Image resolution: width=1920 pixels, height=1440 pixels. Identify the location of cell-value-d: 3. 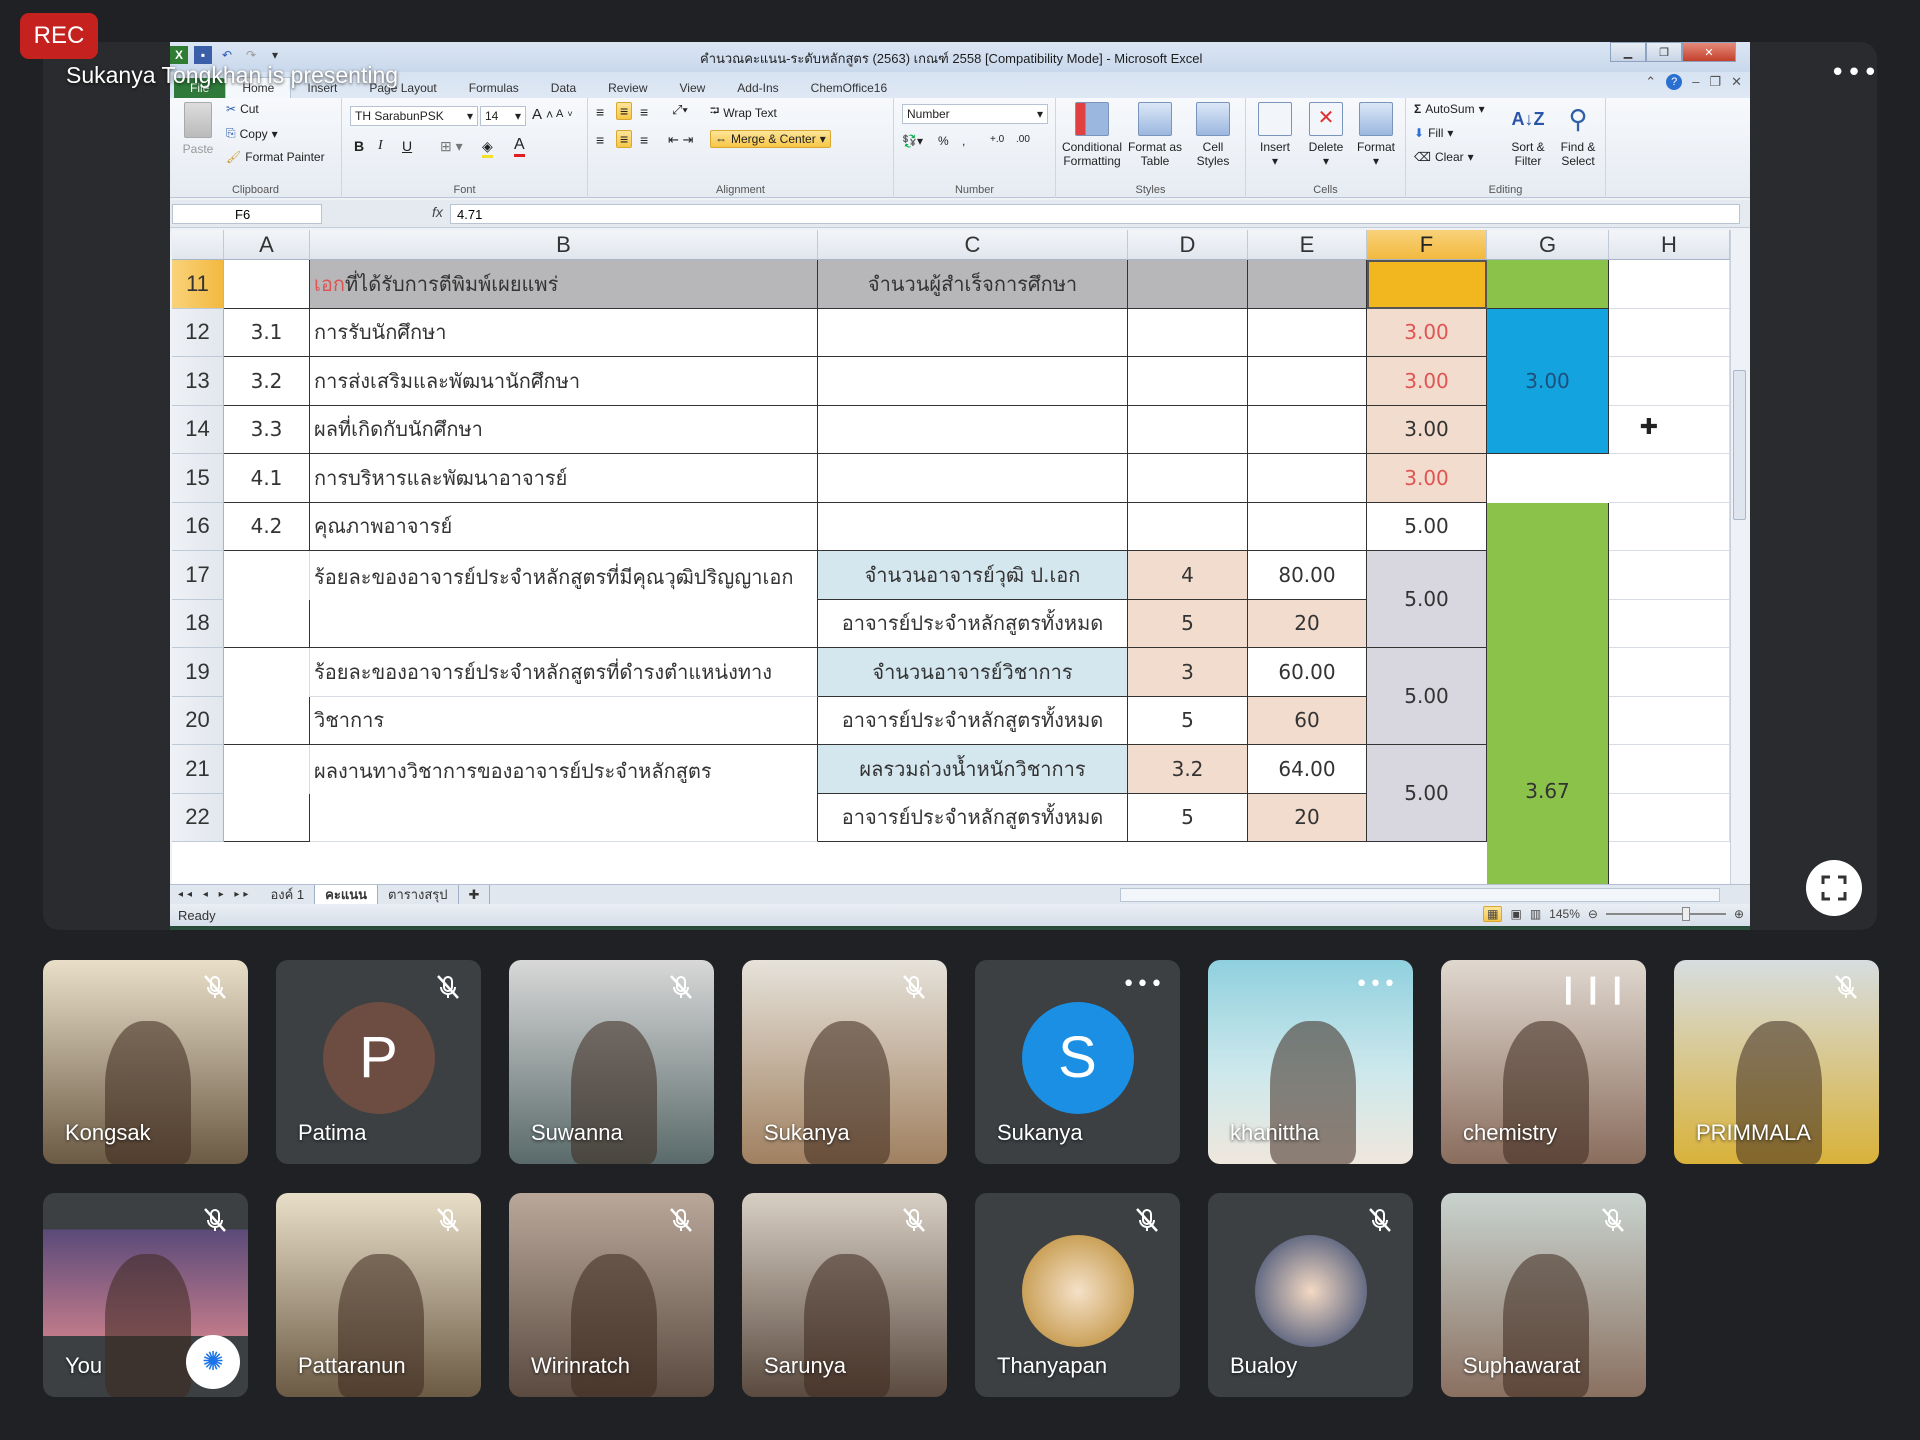
(1188, 672).